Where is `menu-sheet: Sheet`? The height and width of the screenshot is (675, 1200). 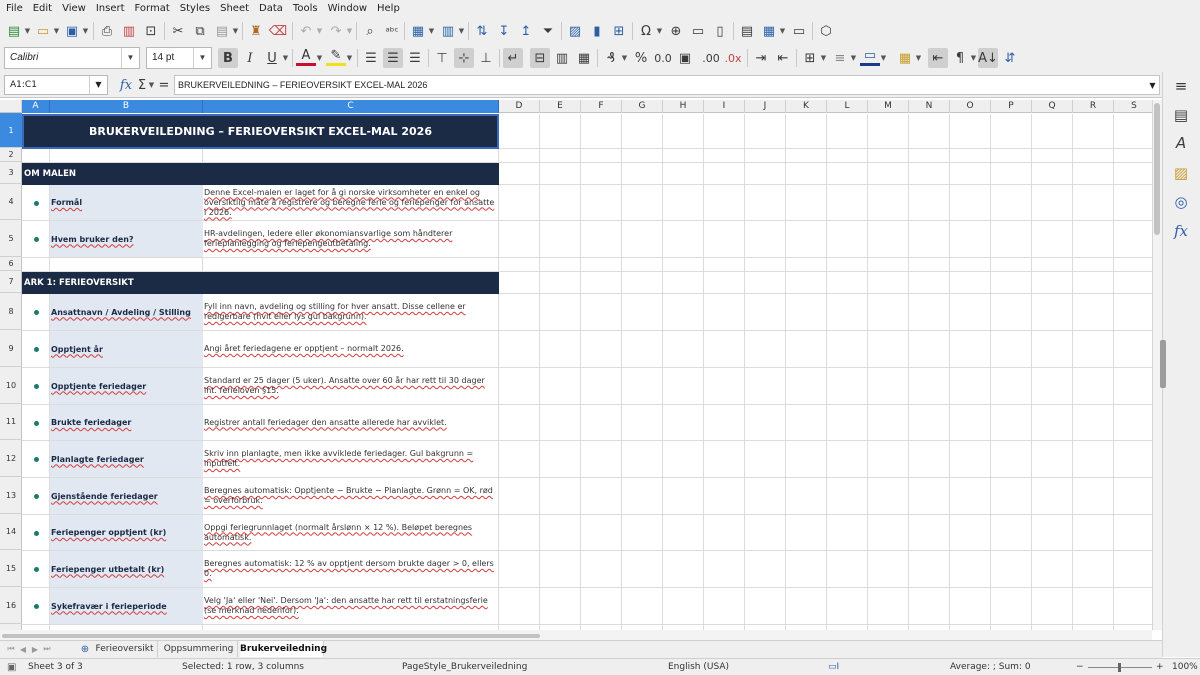
menu-sheet: Sheet is located at coordinates (234, 9).